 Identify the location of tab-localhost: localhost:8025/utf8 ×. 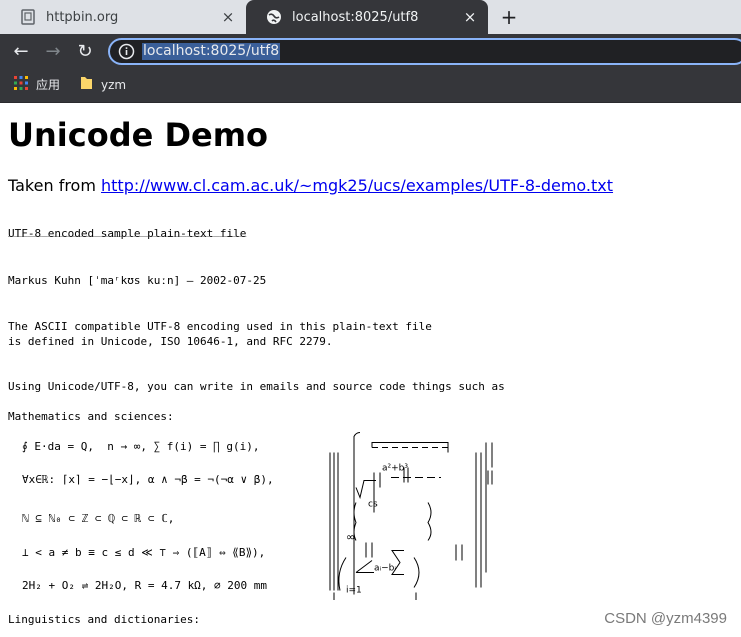
(367, 17).